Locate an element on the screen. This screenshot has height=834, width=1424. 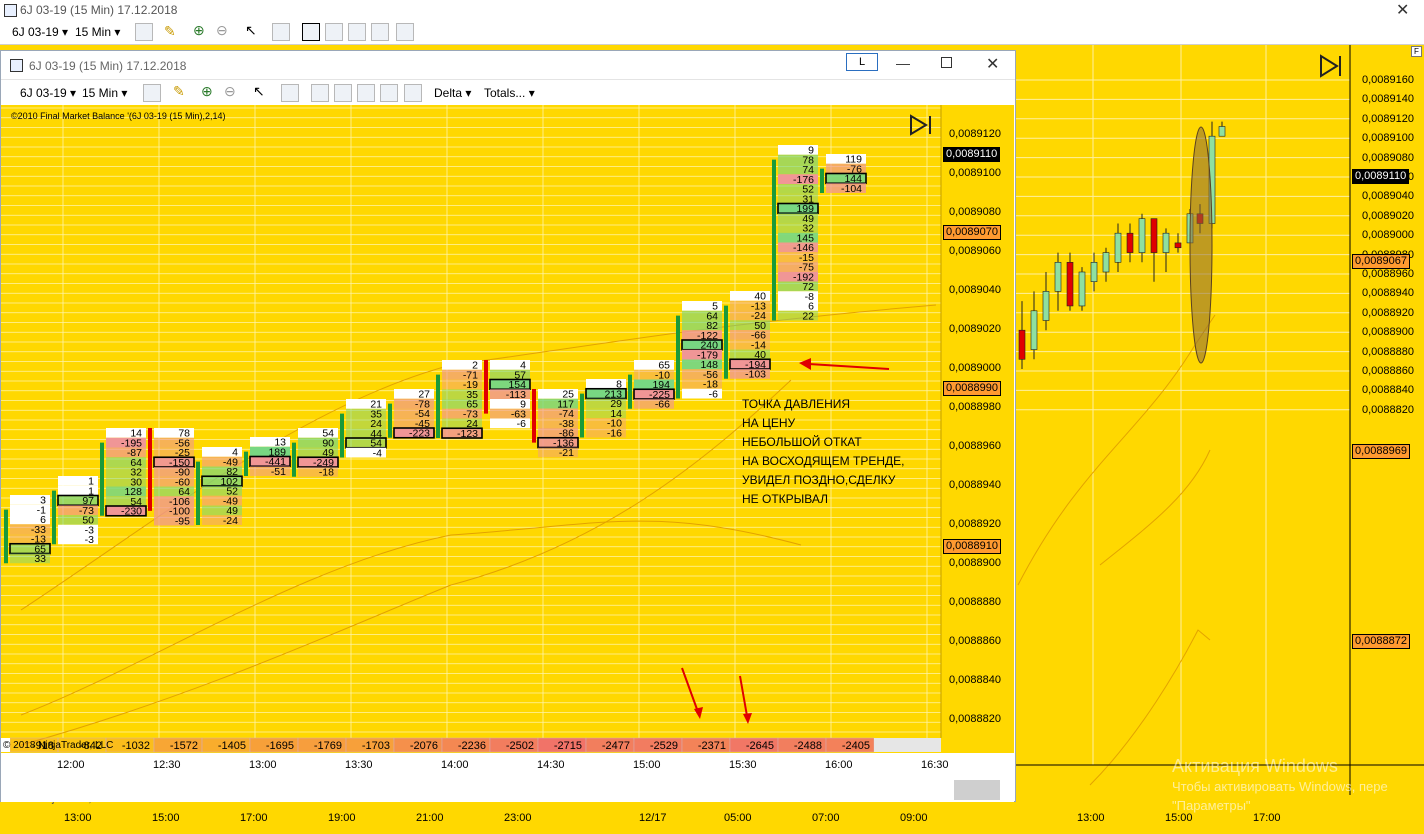
outer-price-label: 0,0088940 is located at coordinates (1388, 293).